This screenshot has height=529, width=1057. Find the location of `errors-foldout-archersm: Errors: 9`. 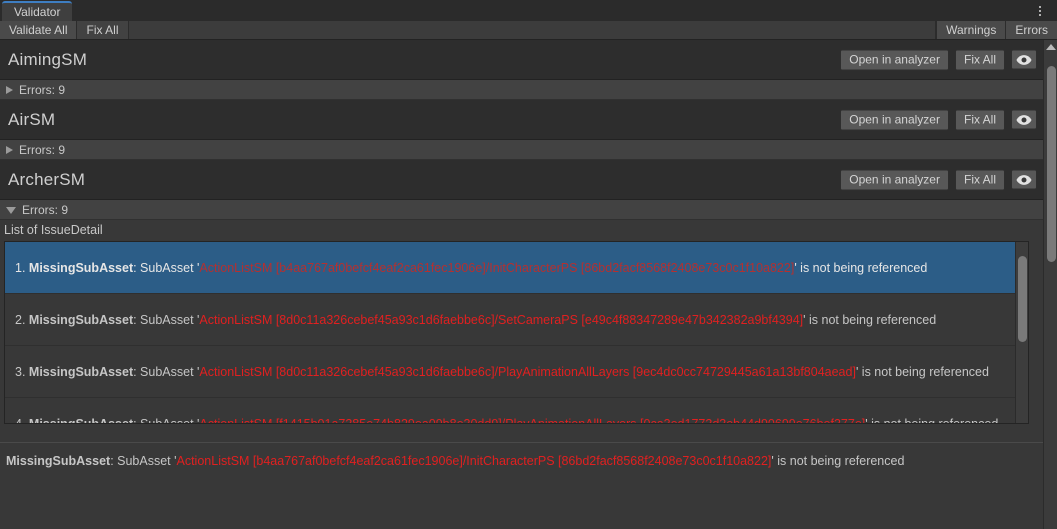

errors-foldout-archersm: Errors: 9 is located at coordinates (521, 210).